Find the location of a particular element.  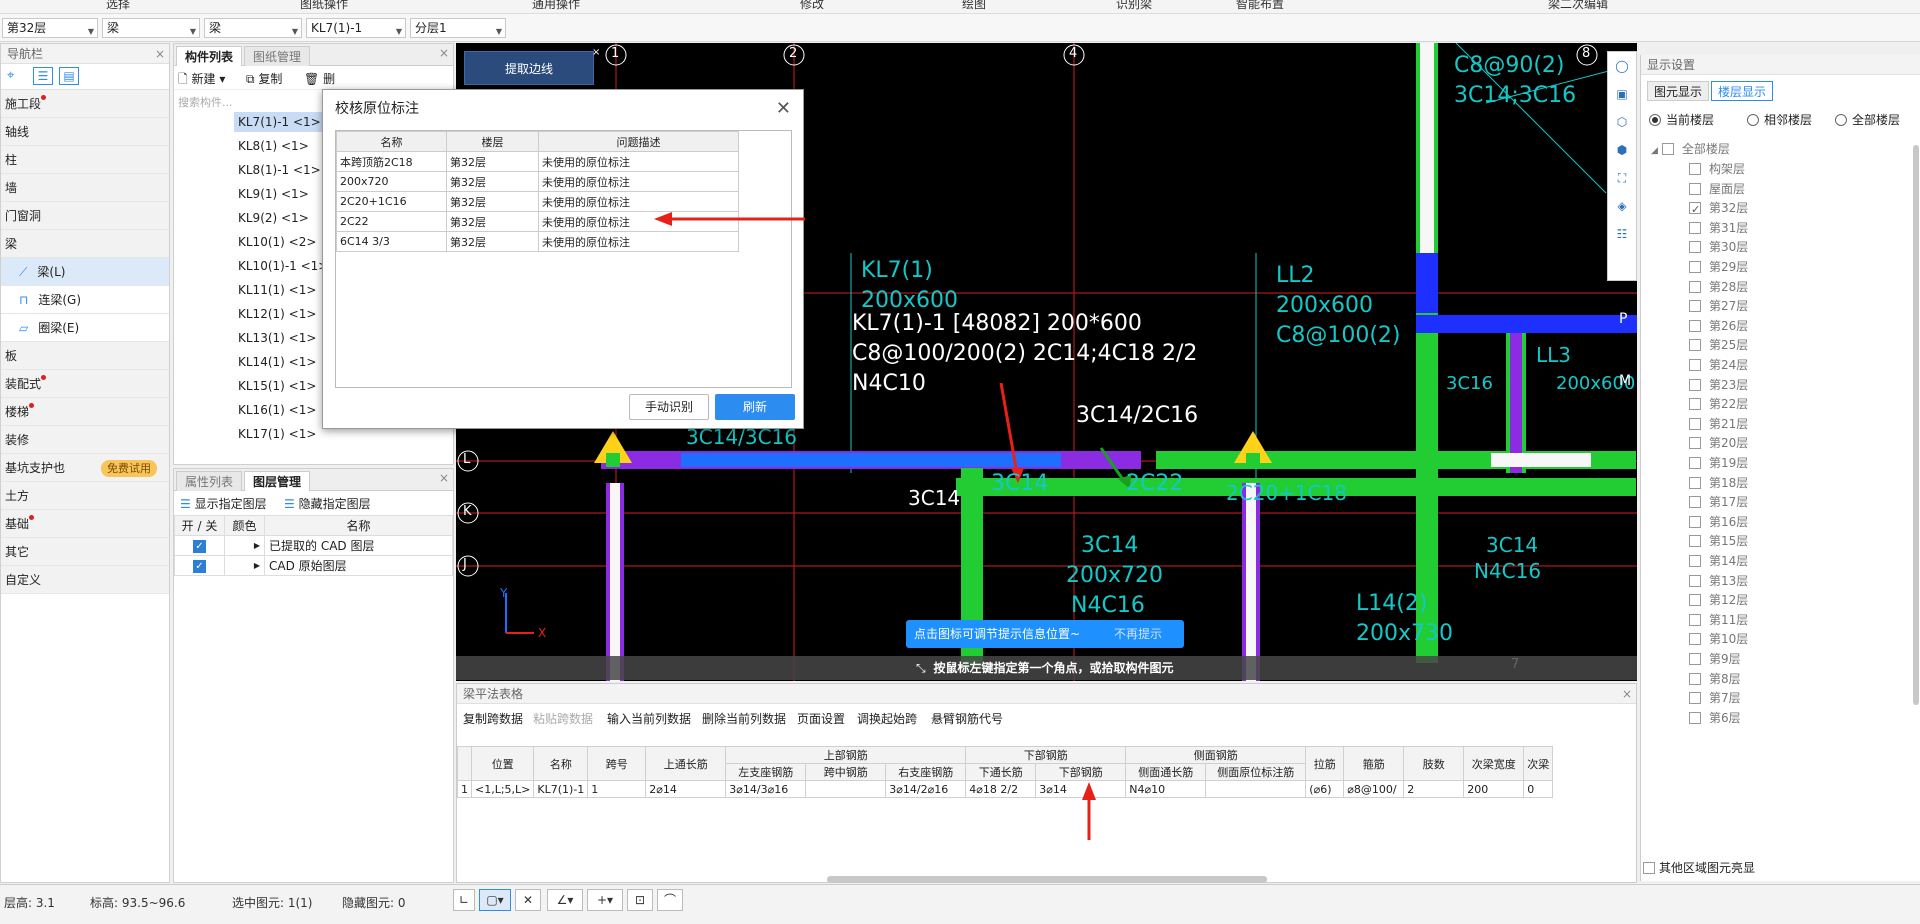

snap-icon: ⊡ is located at coordinates (640, 900).